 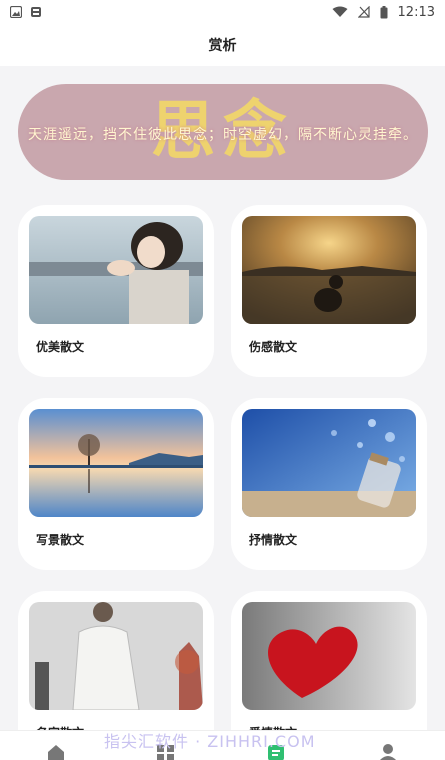 I want to click on no-signal-icon, so click(x=363, y=12).